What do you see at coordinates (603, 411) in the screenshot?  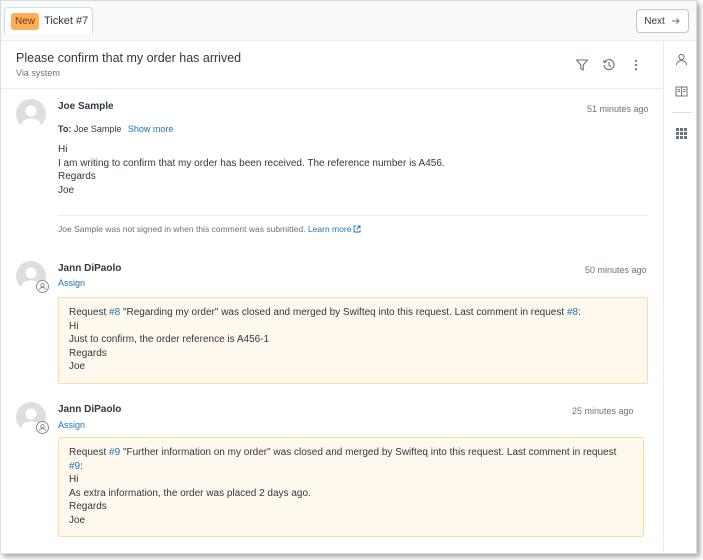 I see `comment-time: 25 minutes ago` at bounding box center [603, 411].